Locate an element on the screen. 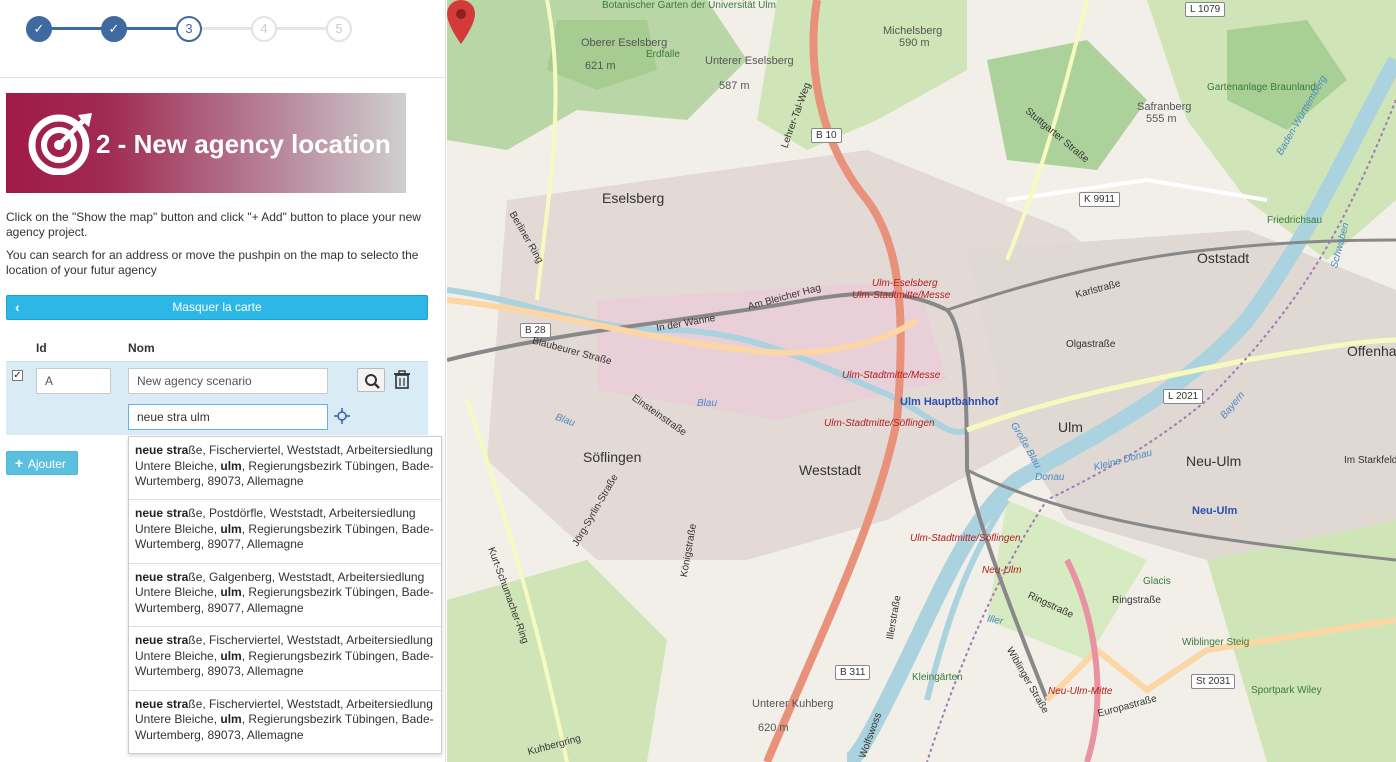 This screenshot has height=762, width=1396. place-label: Offenha is located at coordinates (1371, 351).